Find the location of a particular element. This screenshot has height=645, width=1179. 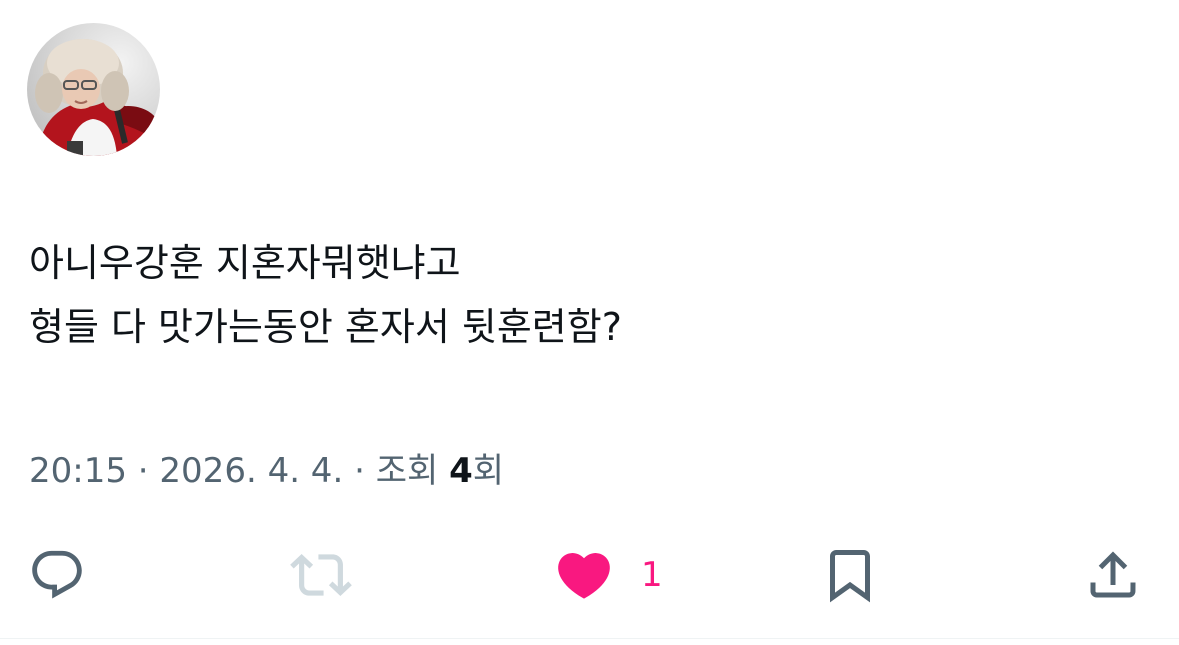

like-count: 1 is located at coordinates (652, 575).